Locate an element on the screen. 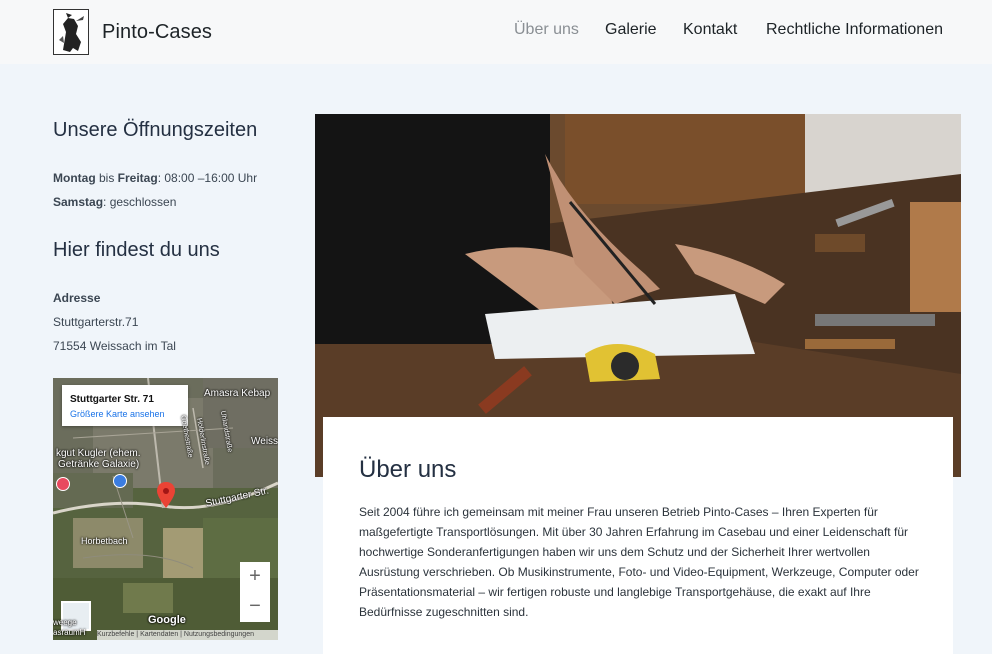 The height and width of the screenshot is (654, 992). map-label-kugler: kgut Kugler (ehem. is located at coordinates (98, 453).